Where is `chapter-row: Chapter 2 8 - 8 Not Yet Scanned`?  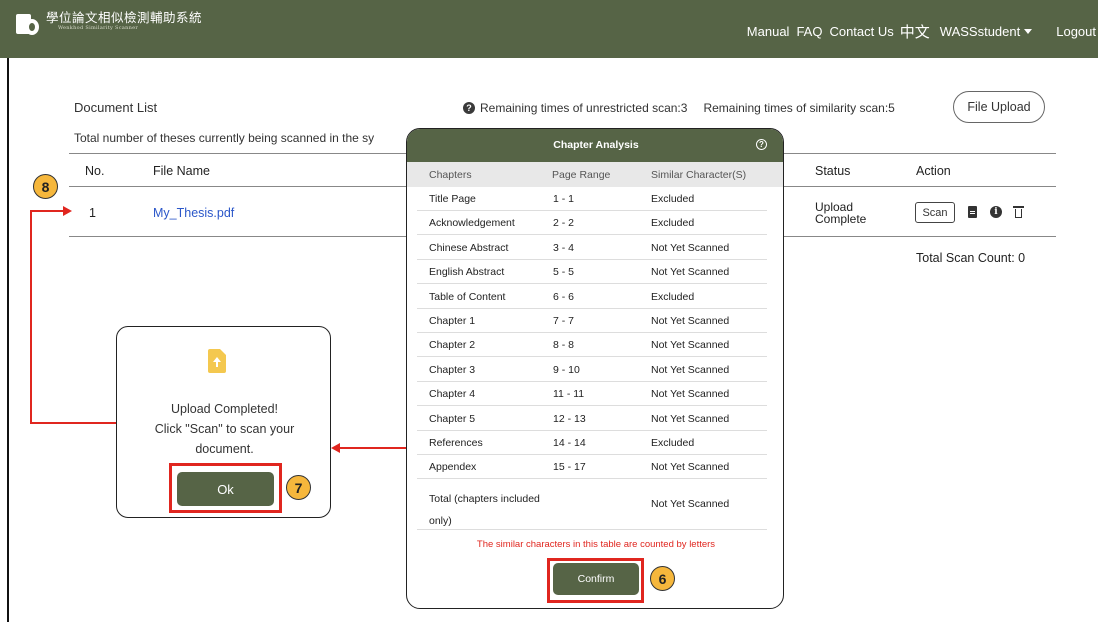 chapter-row: Chapter 2 8 - 8 Not Yet Scanned is located at coordinates (592, 345).